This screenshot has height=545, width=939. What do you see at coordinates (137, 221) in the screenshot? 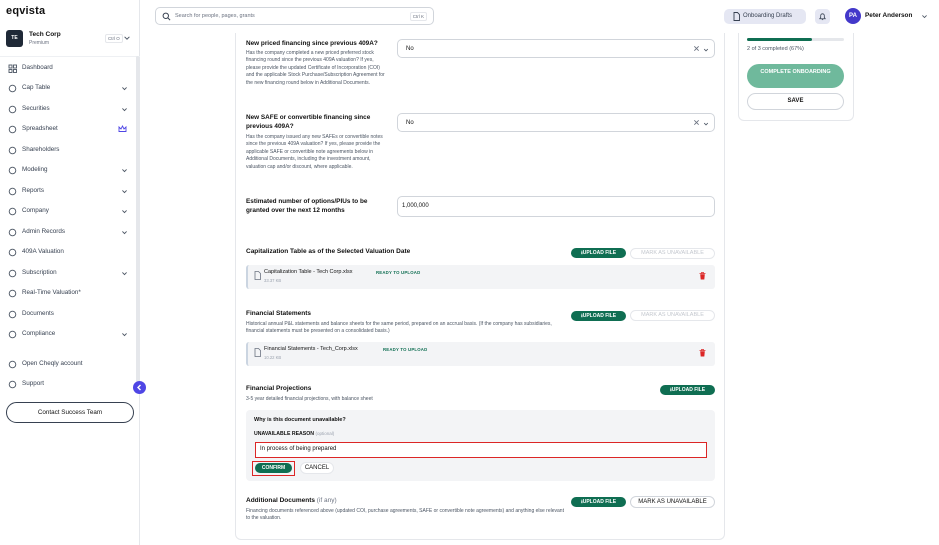
I see `sidebar-scrollbar` at bounding box center [137, 221].